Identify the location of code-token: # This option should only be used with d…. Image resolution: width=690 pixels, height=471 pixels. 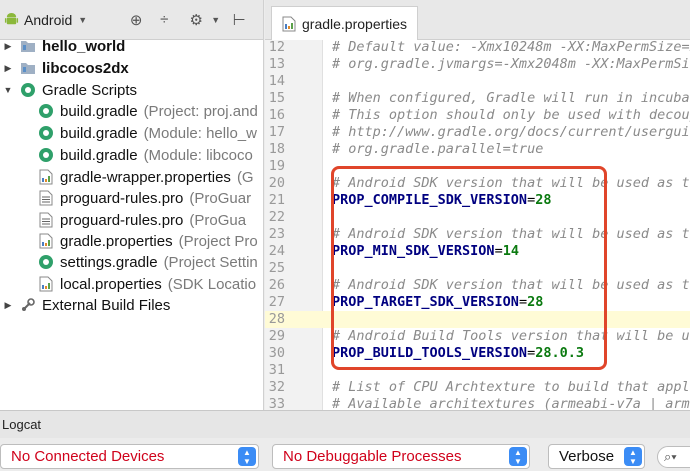
(511, 115).